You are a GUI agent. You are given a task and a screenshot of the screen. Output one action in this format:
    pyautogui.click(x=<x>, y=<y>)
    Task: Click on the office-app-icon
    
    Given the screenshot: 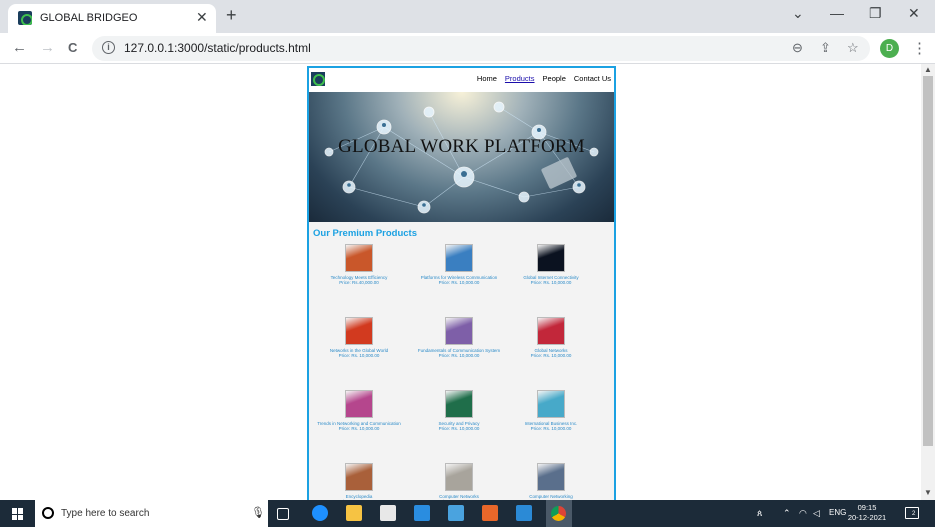 What is the action you would take?
    pyautogui.click(x=490, y=513)
    